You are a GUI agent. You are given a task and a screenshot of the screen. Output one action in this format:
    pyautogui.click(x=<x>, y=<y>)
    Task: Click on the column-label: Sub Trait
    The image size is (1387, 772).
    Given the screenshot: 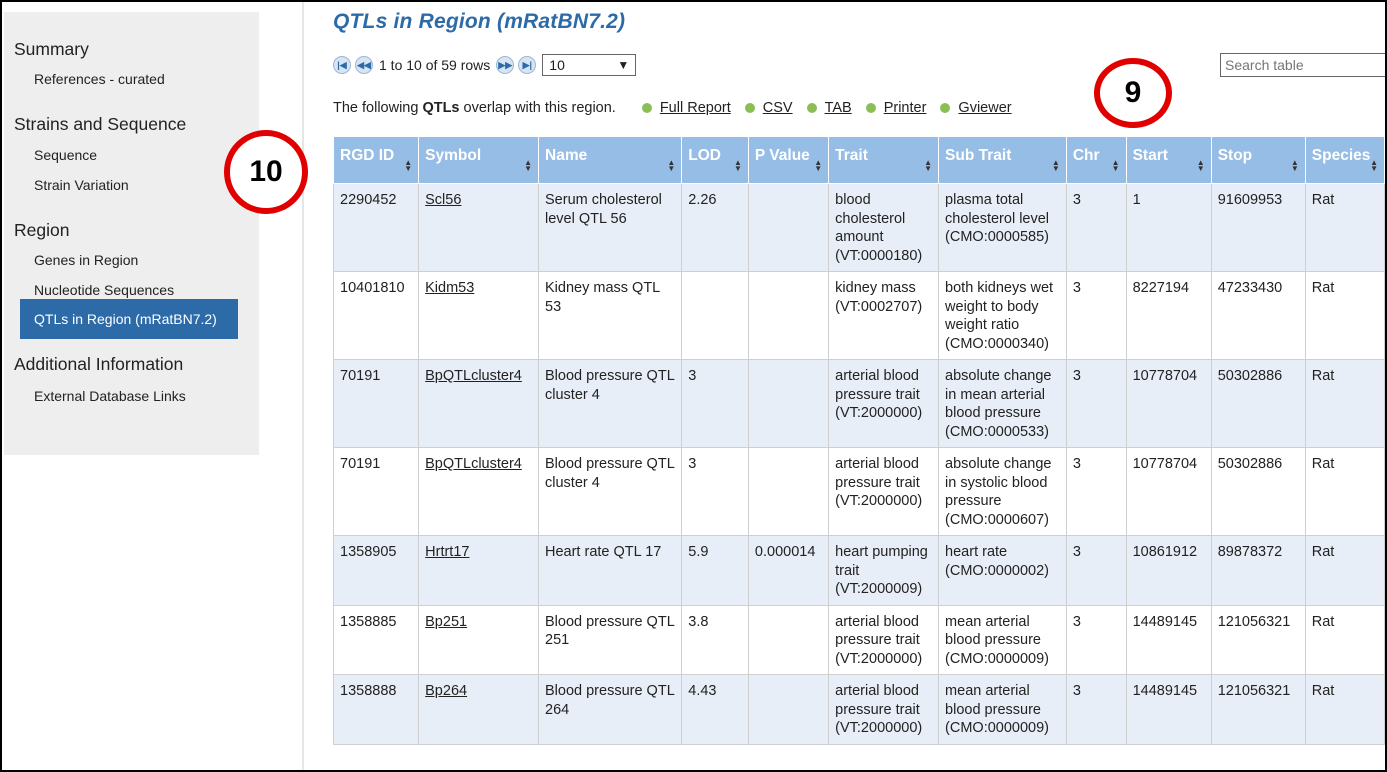 What is the action you would take?
    pyautogui.click(x=978, y=155)
    